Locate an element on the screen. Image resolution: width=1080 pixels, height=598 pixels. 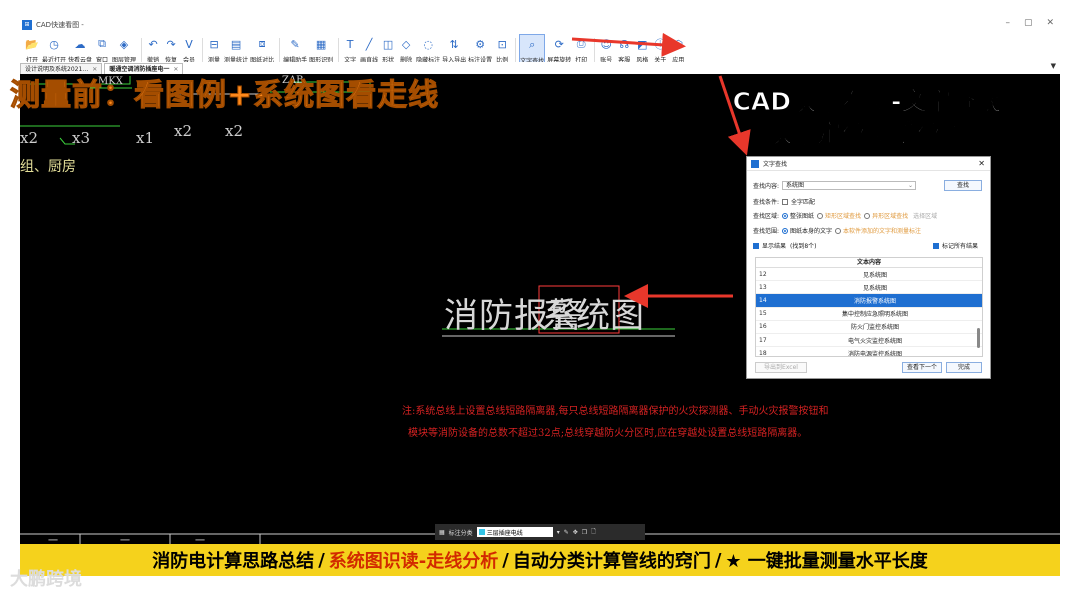
compare-icon: ⧈ is located at coordinates (262, 43).